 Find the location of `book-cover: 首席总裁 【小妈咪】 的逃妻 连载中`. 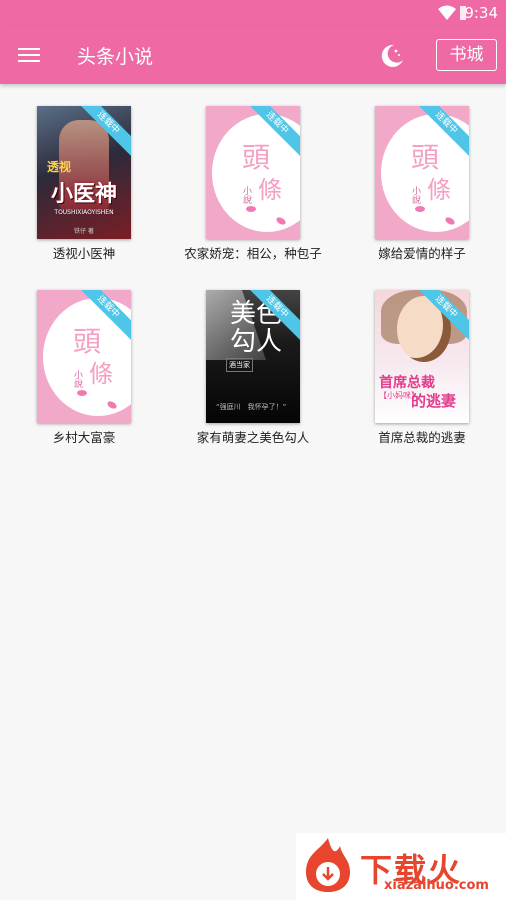

book-cover: 首席总裁 【小妈咪】 的逃妻 连载中 is located at coordinates (422, 356).